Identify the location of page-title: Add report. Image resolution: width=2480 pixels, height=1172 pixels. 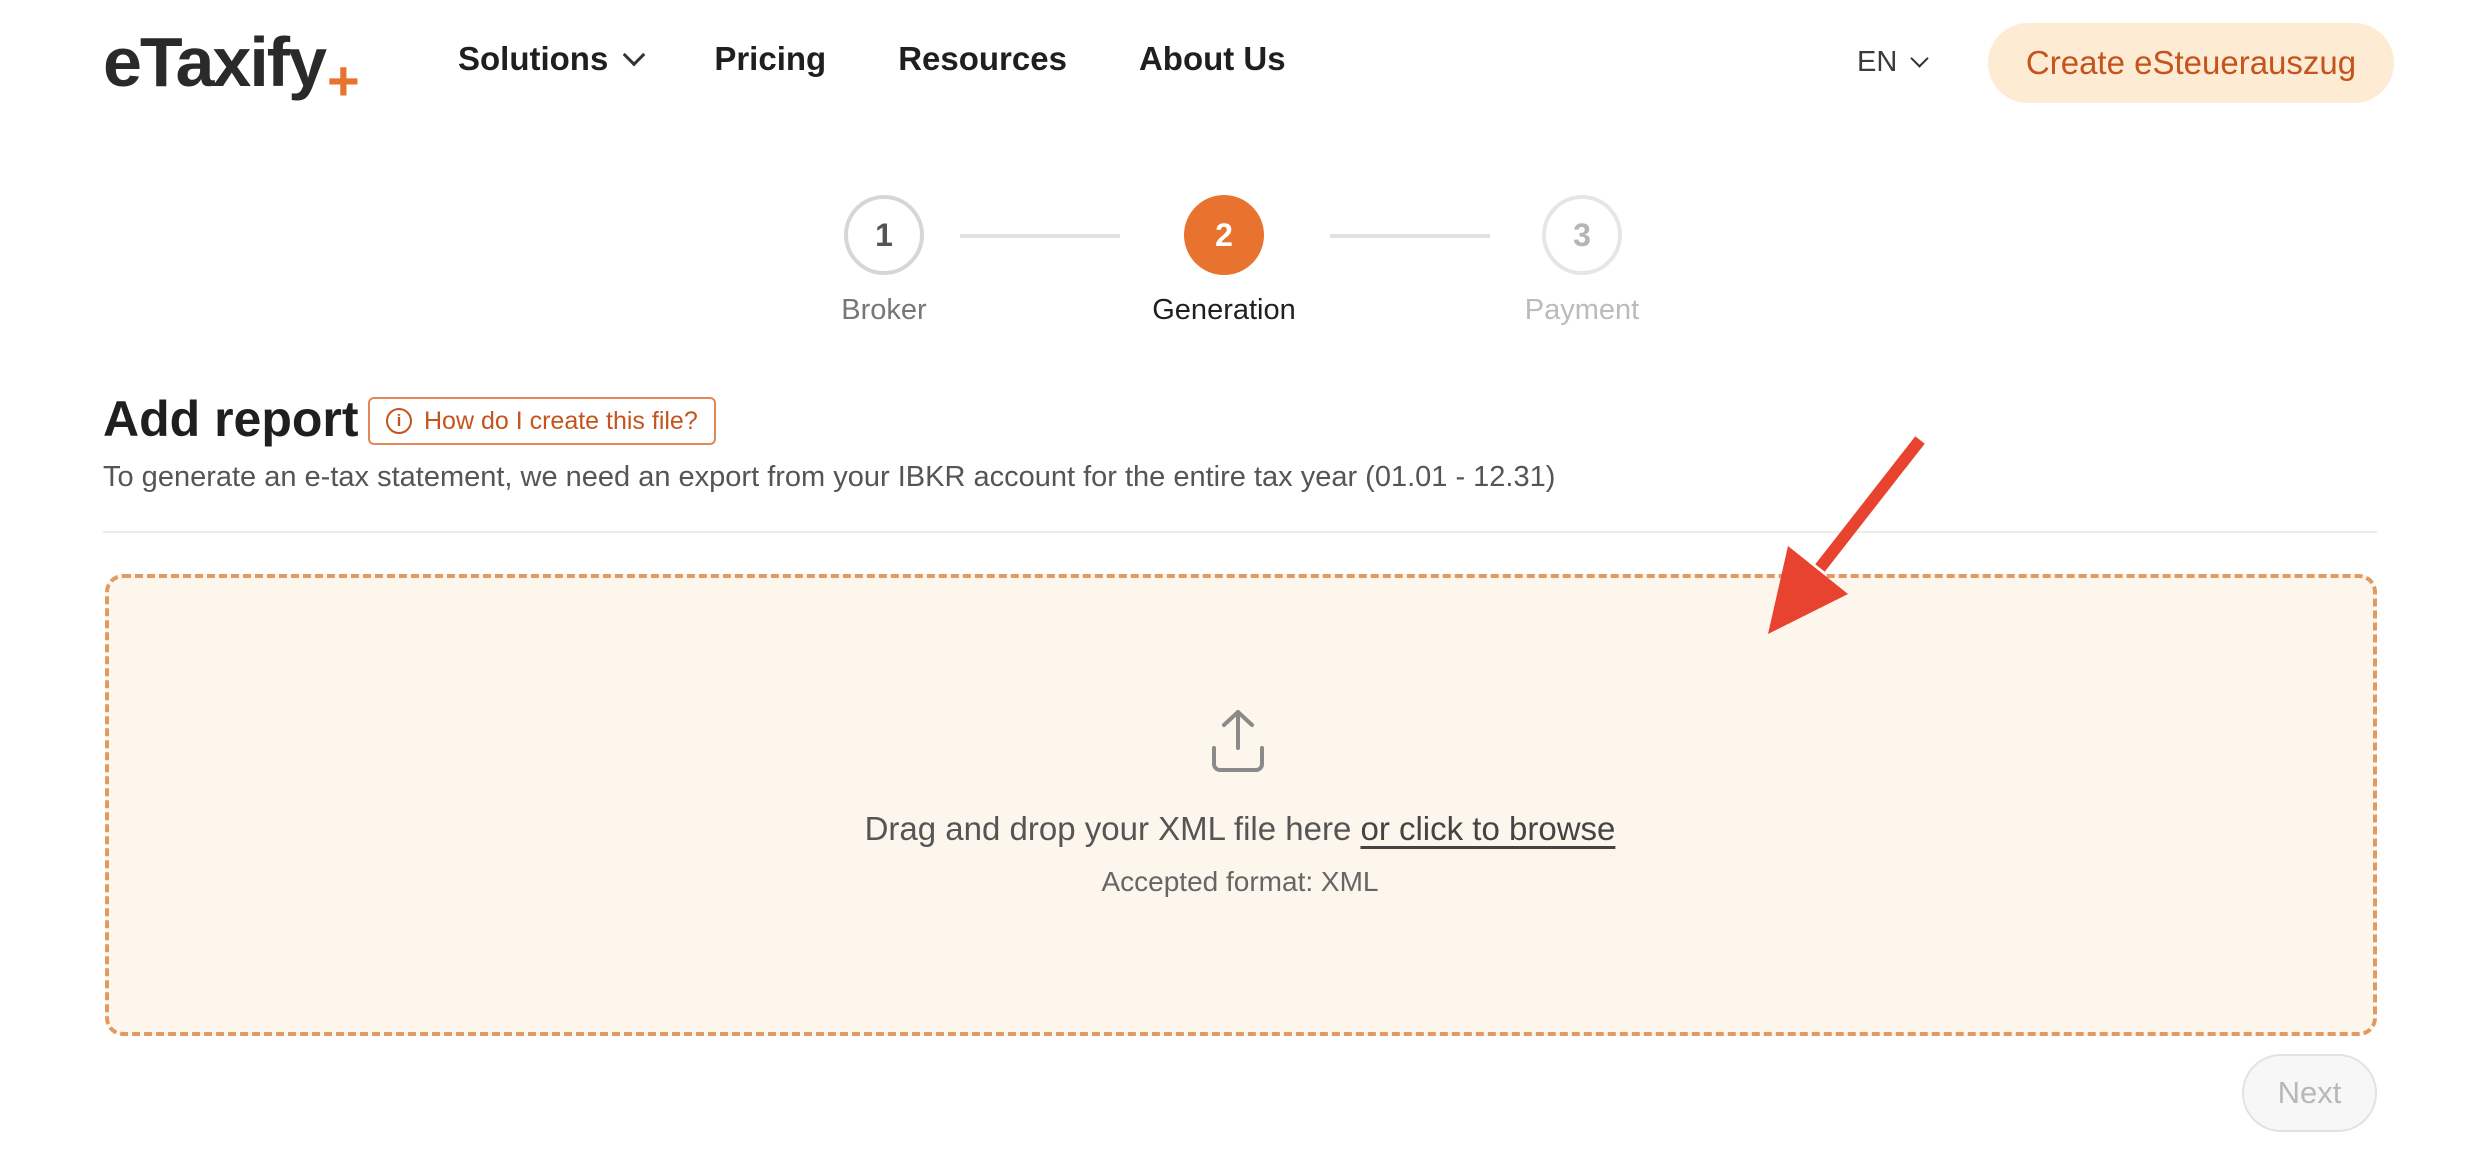
(231, 419).